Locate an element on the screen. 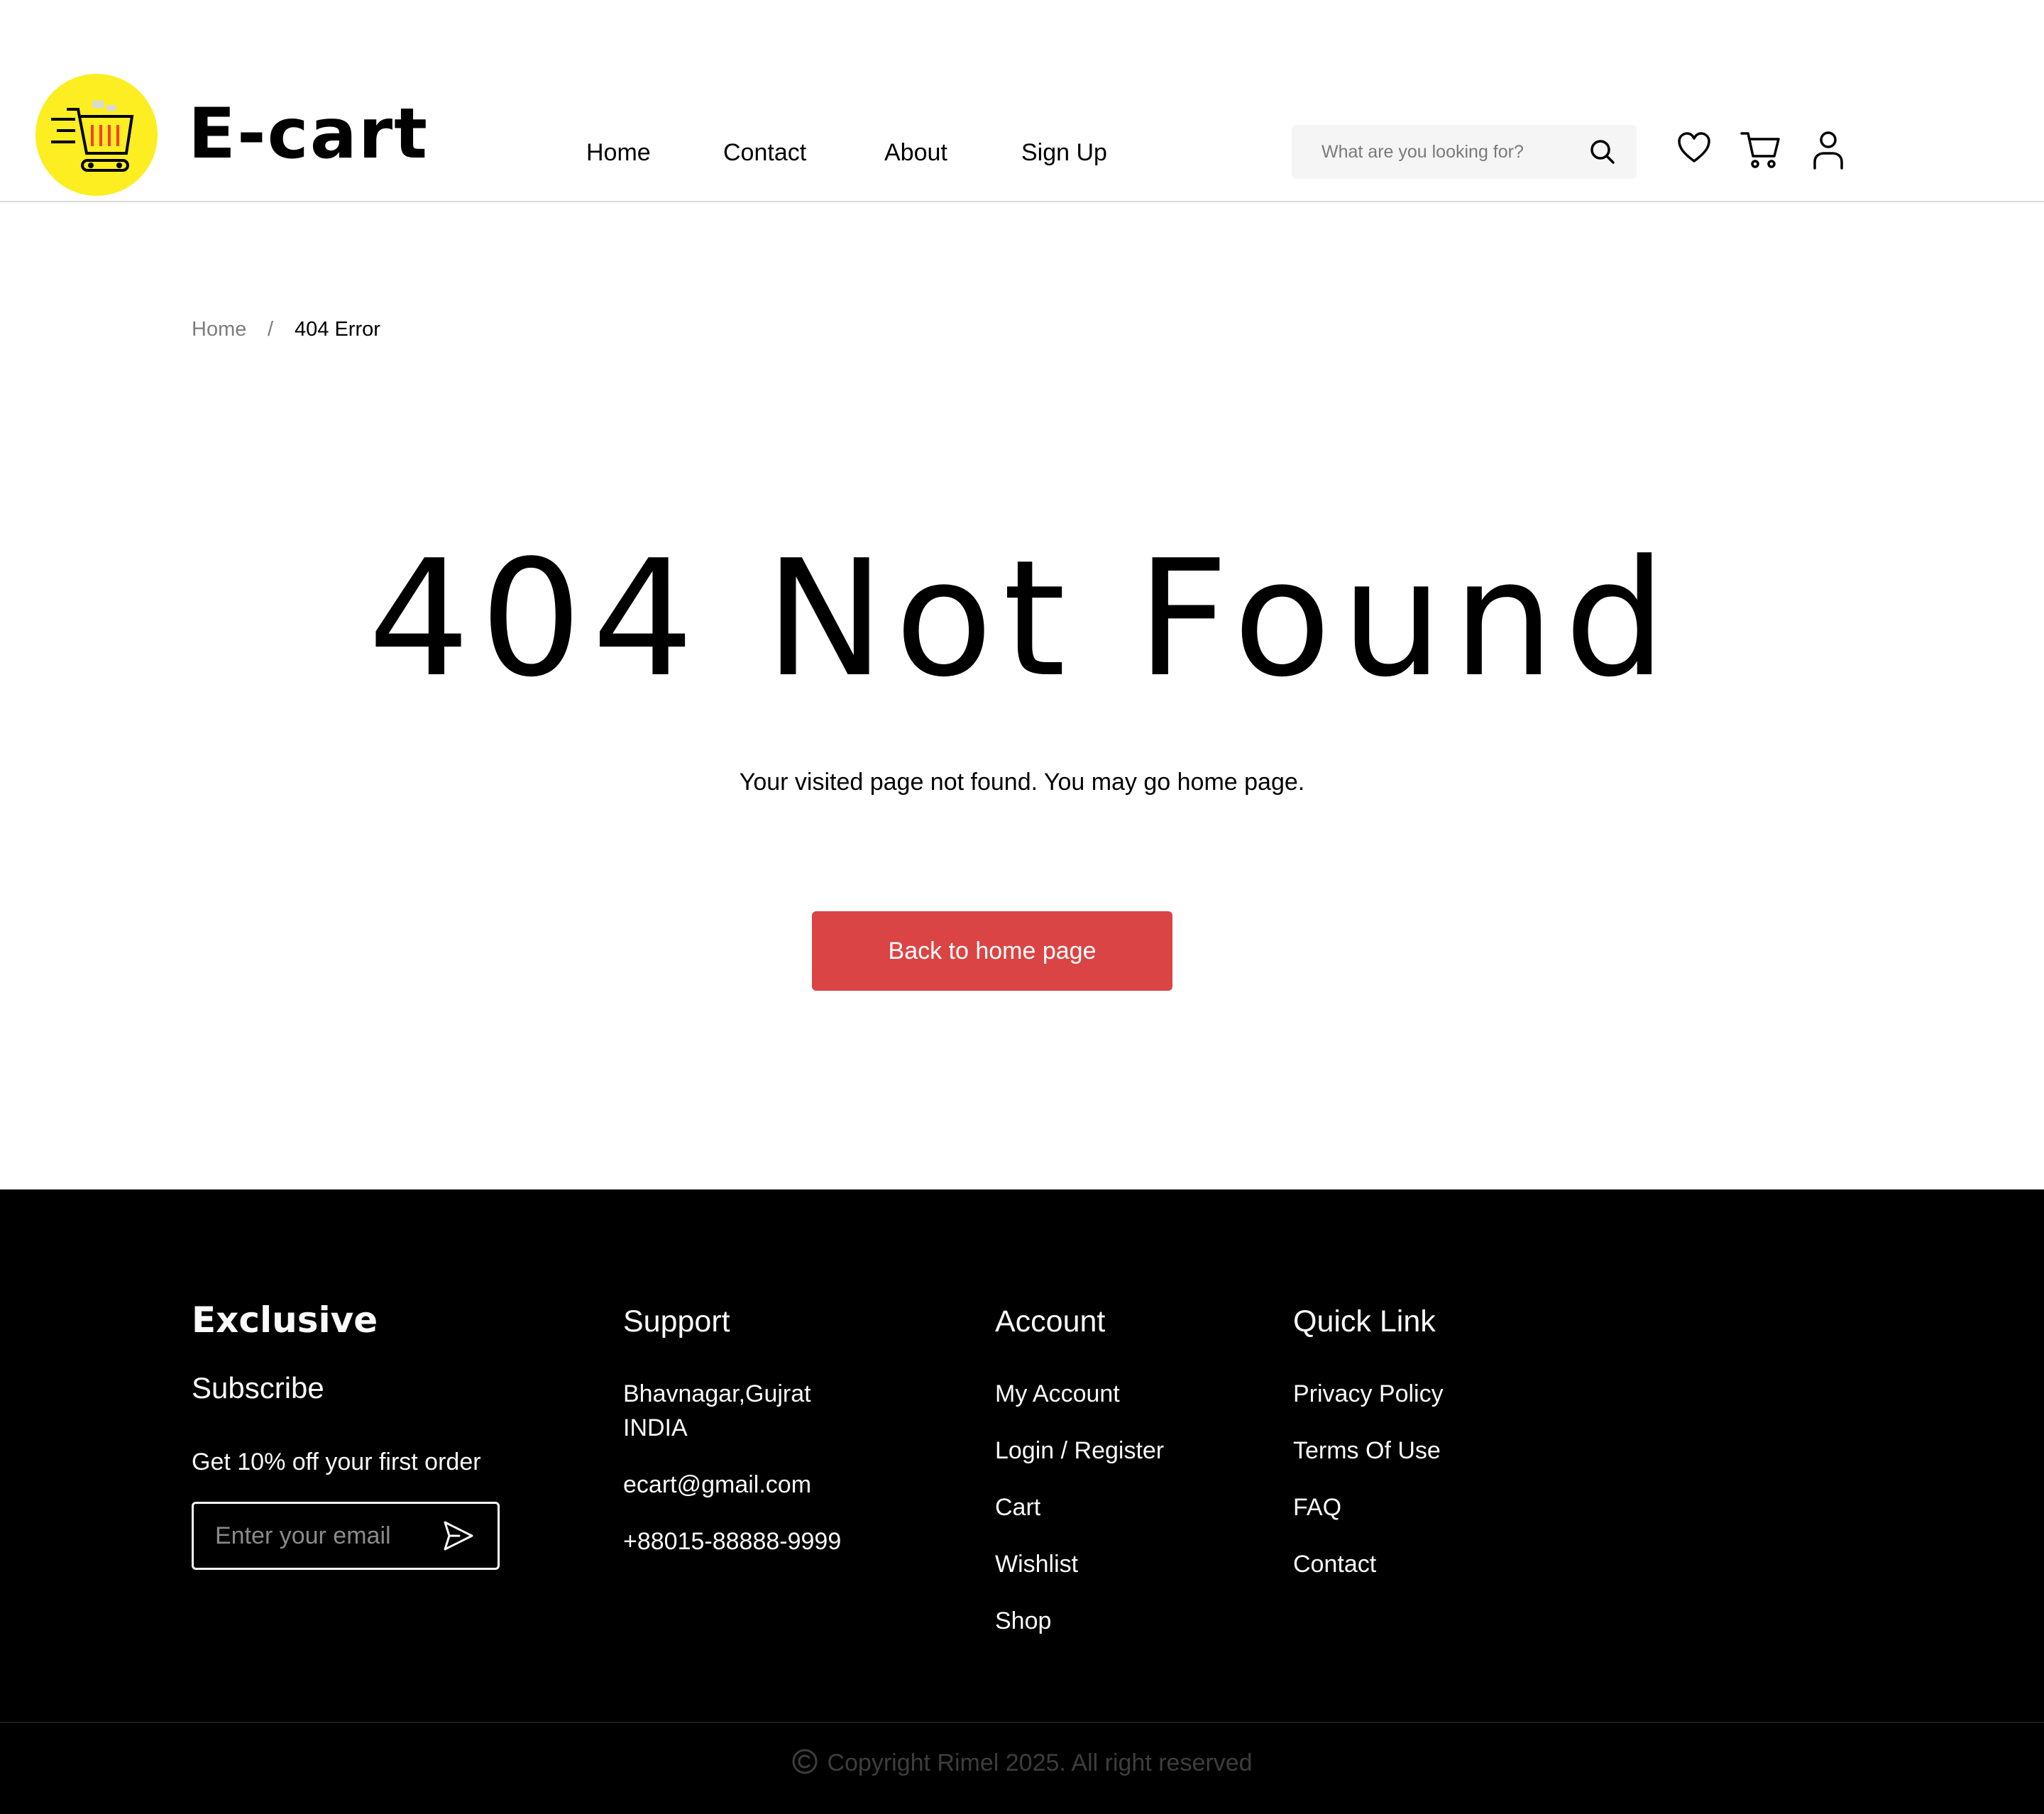 The width and height of the screenshot is (2044, 1814). copyright-icon is located at coordinates (805, 1762).